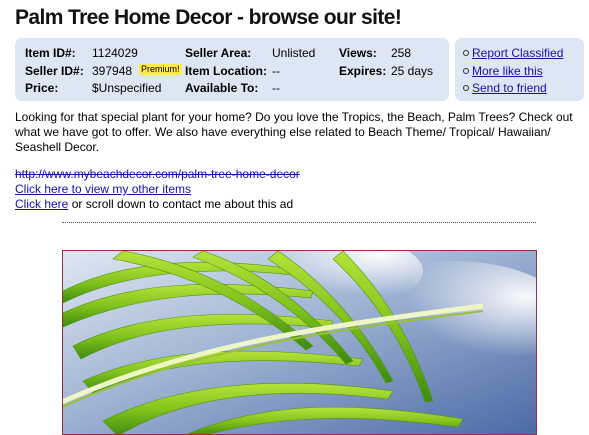 The image size is (589, 435). What do you see at coordinates (412, 71) in the screenshot?
I see `expires-value: 25 days` at bounding box center [412, 71].